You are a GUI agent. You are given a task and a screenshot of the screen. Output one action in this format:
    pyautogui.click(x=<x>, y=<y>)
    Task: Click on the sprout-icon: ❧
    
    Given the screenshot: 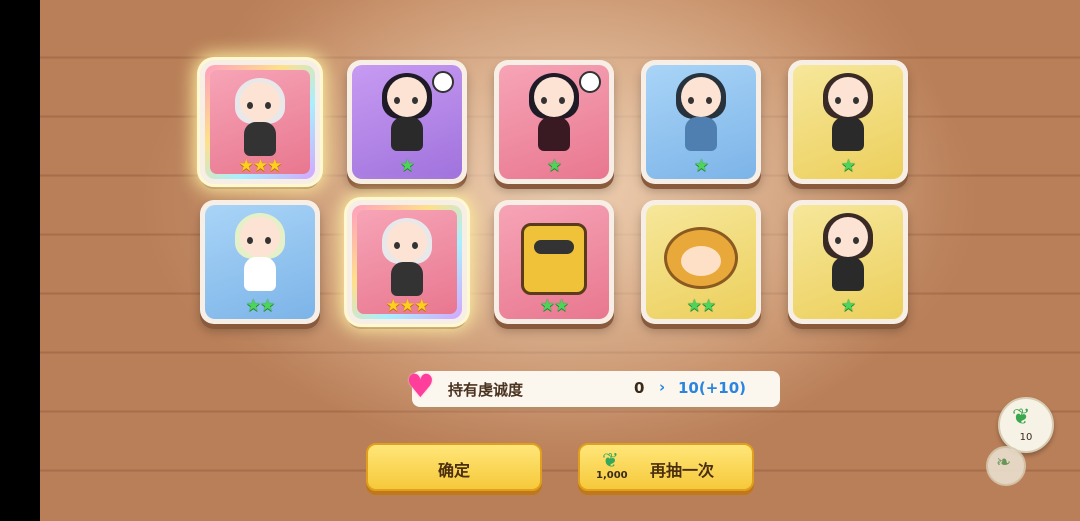 What is the action you would take?
    pyautogui.click(x=1004, y=462)
    